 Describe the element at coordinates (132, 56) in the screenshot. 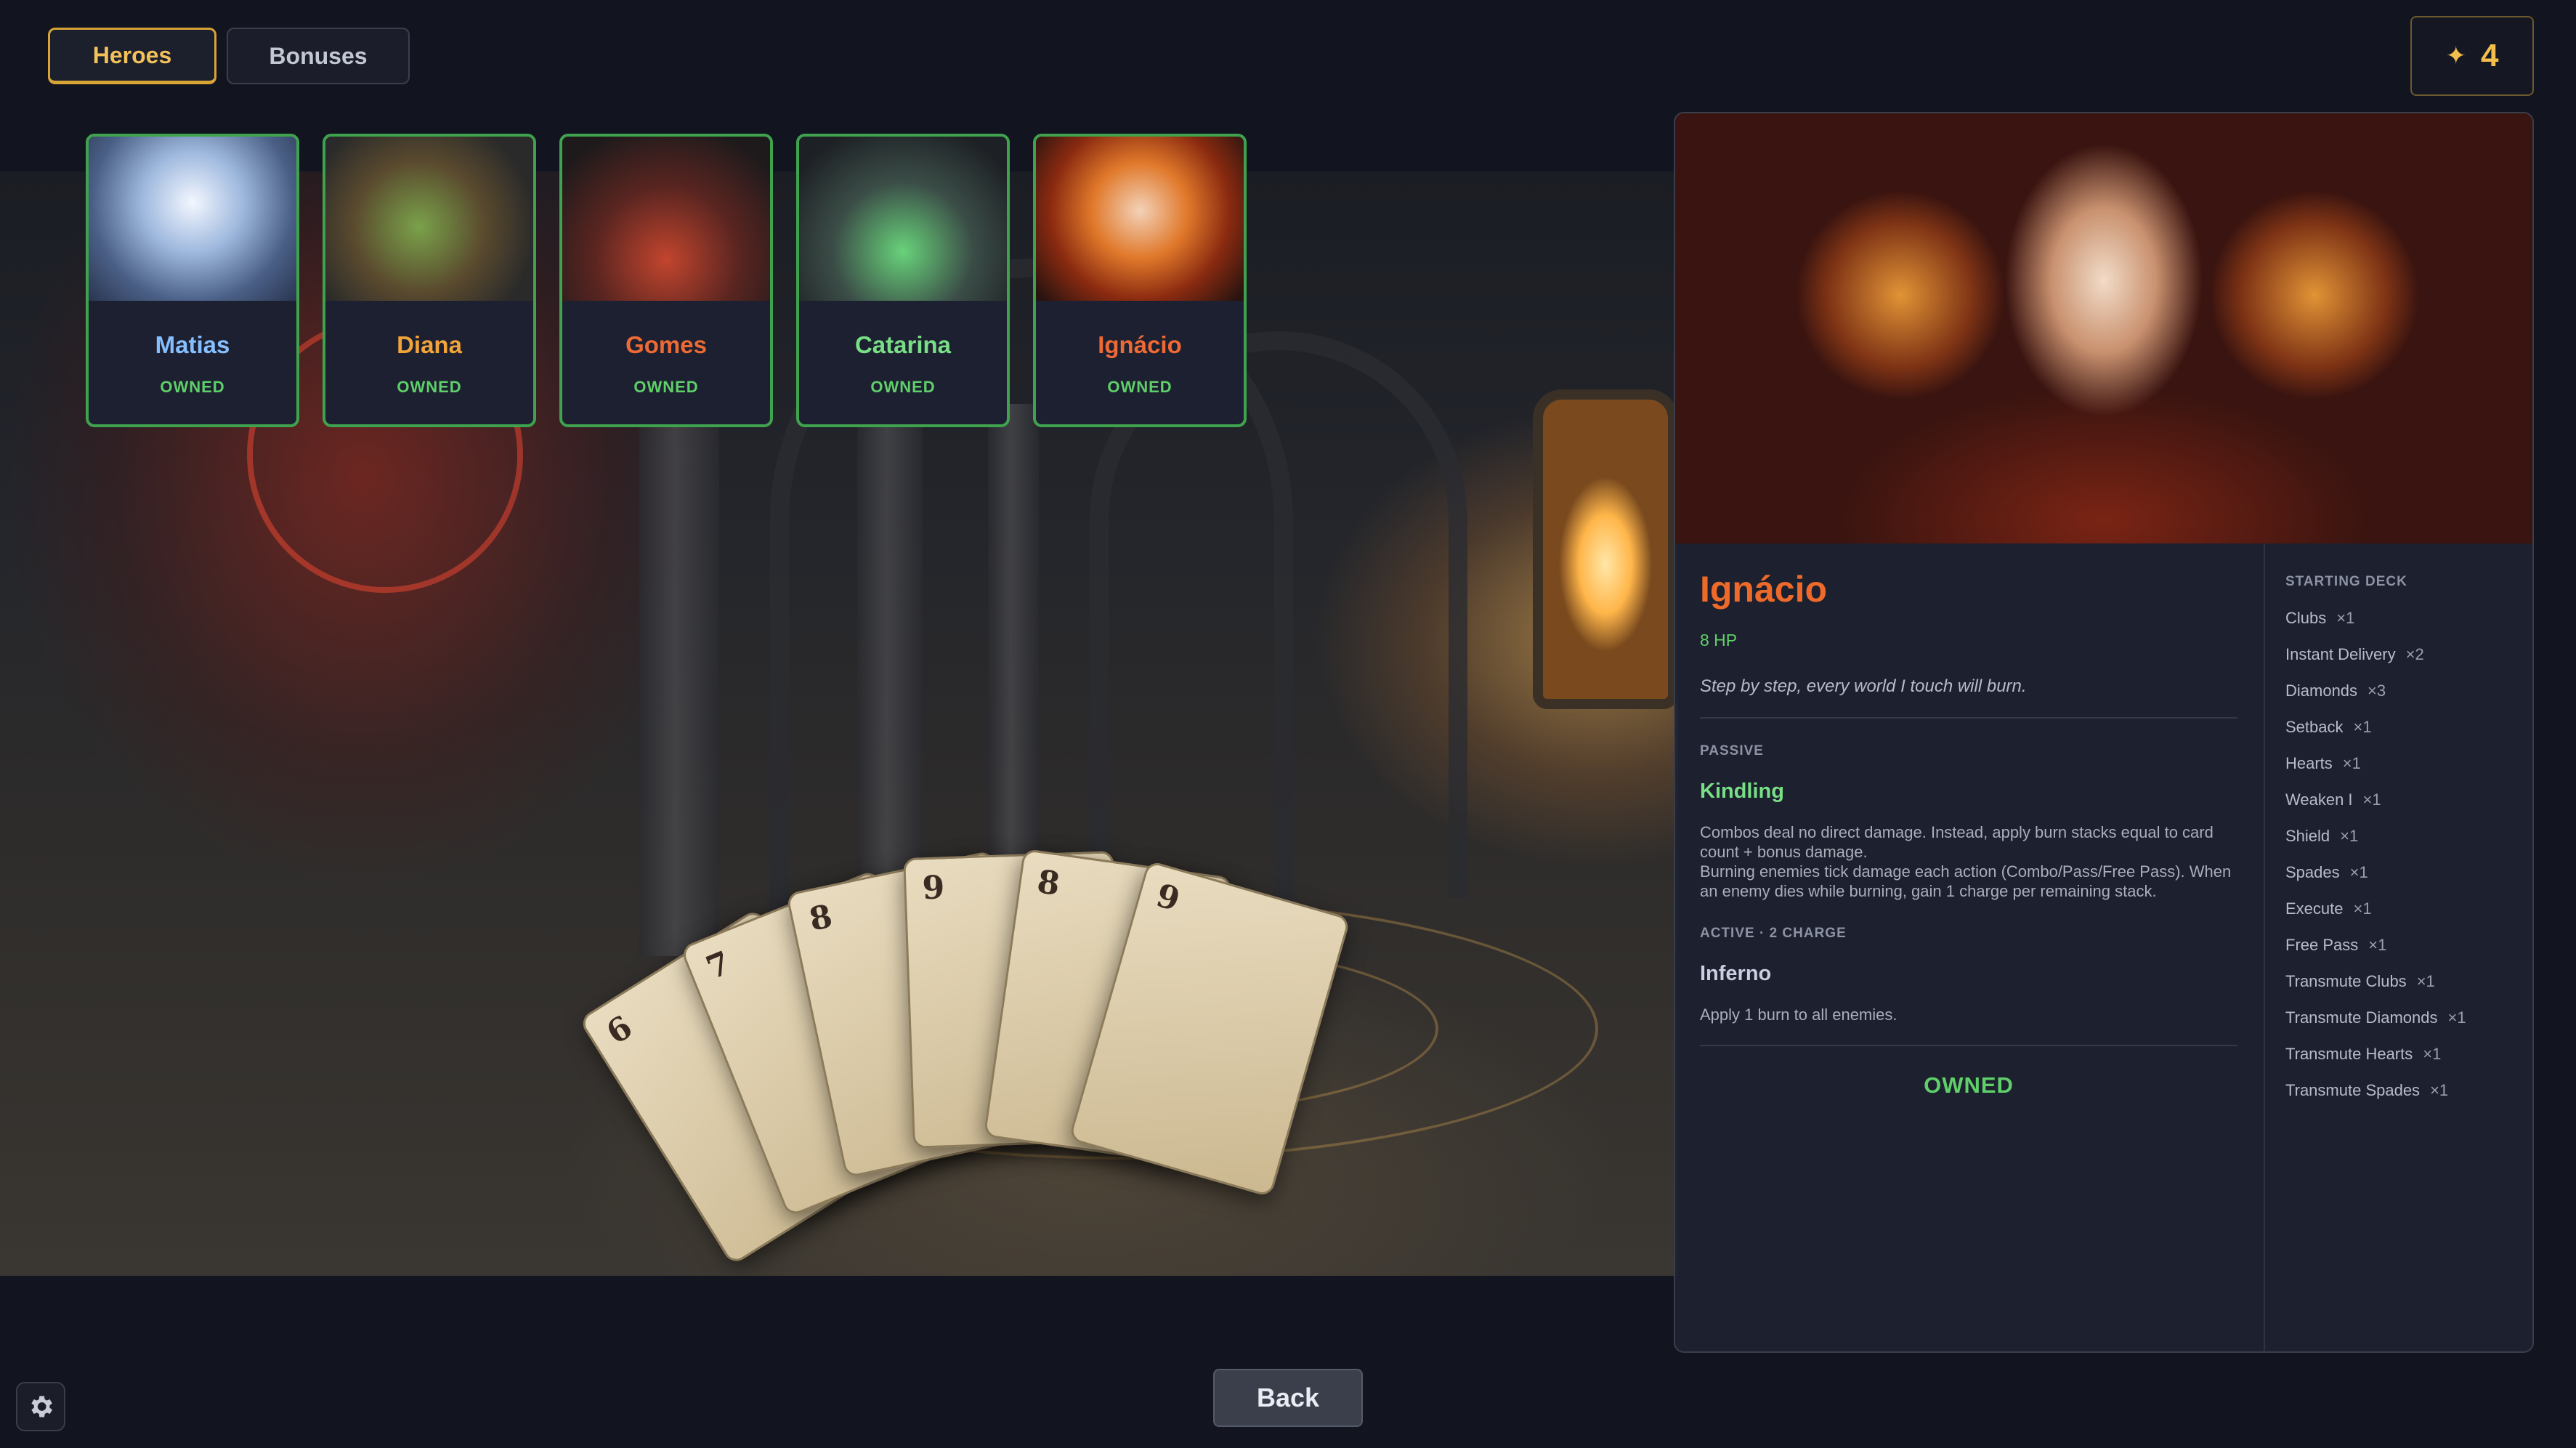

I see `tab-heroes: Heroes` at that location.